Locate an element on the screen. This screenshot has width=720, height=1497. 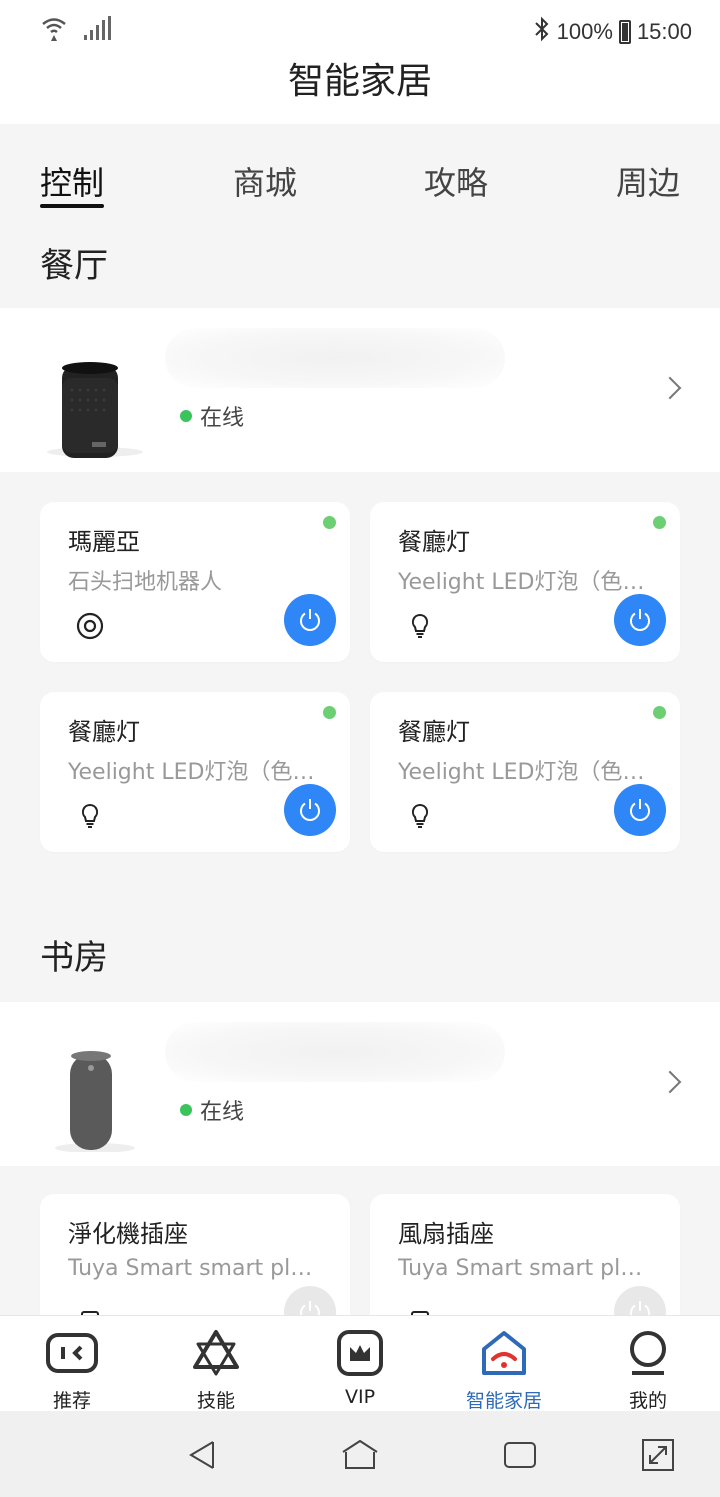
nav-recommend: 推荐 is located at coordinates (72, 1370).